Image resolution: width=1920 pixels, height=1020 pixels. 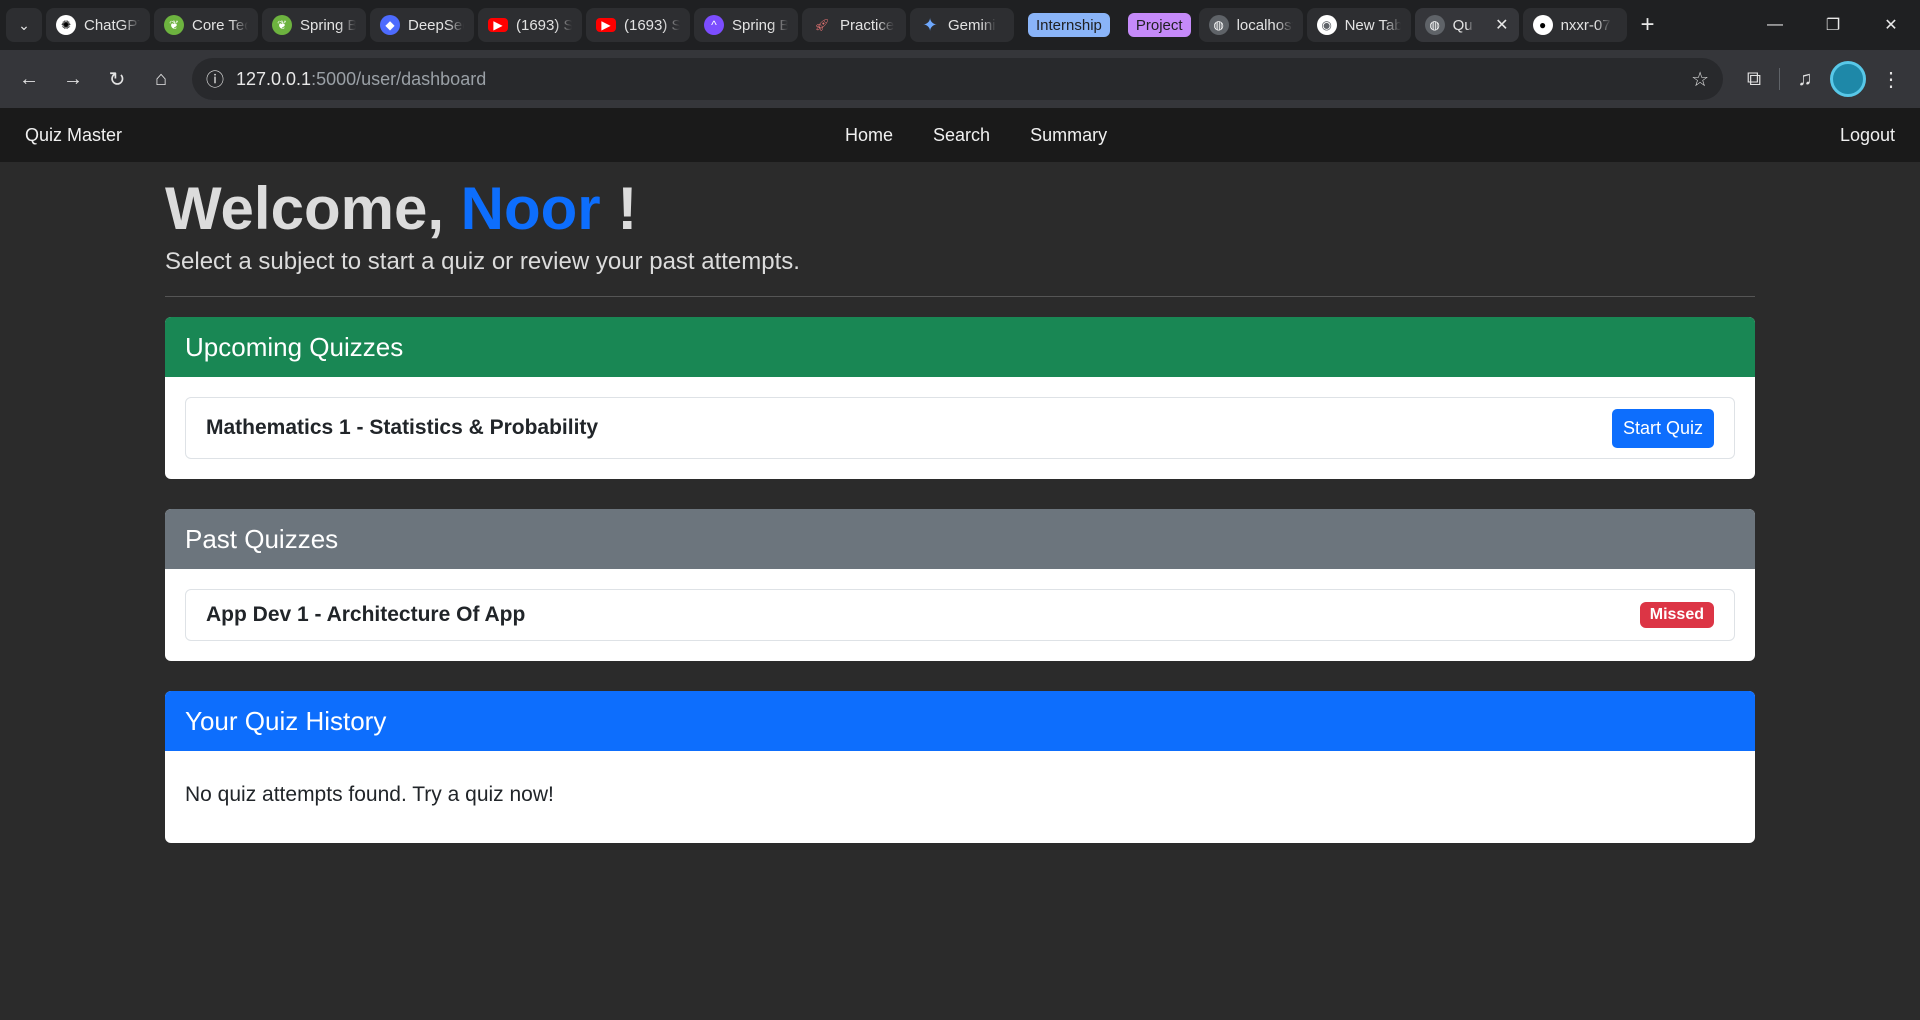 I want to click on tab-group-project: Project, so click(x=1159, y=25).